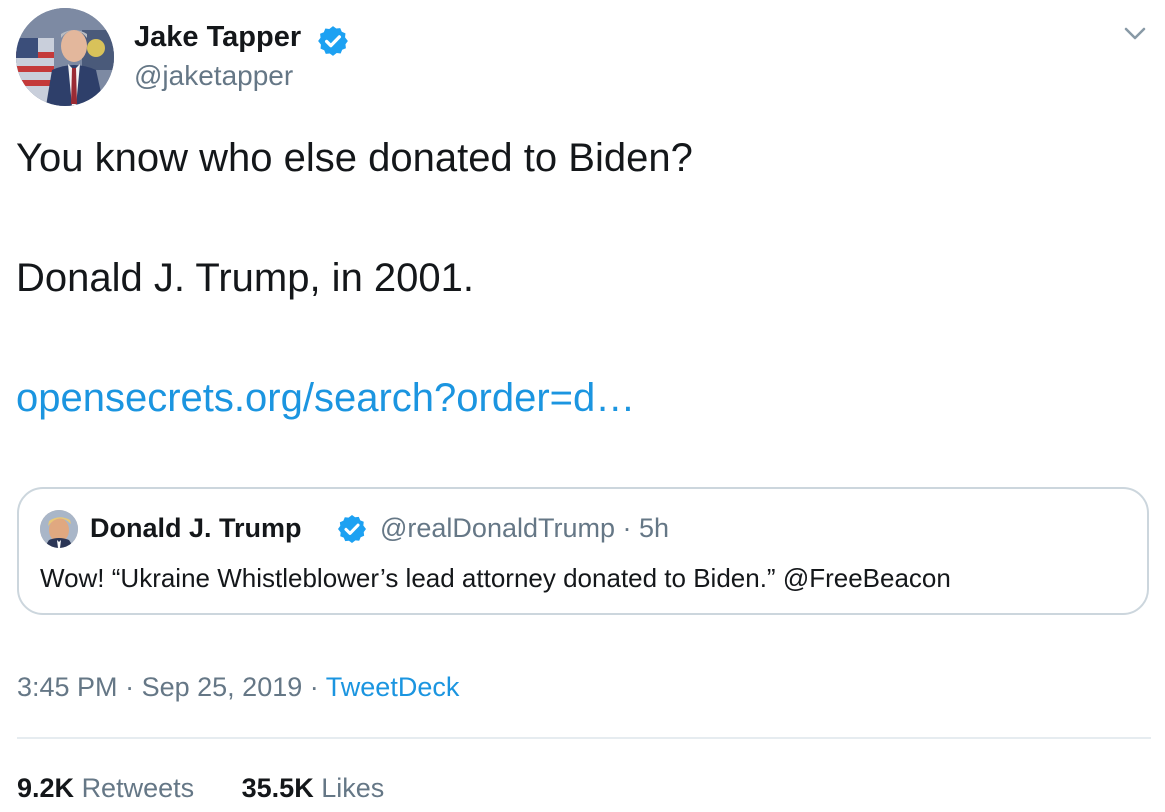 This screenshot has width=1165, height=812. I want to click on quoted-tweet-age: 5h, so click(654, 528).